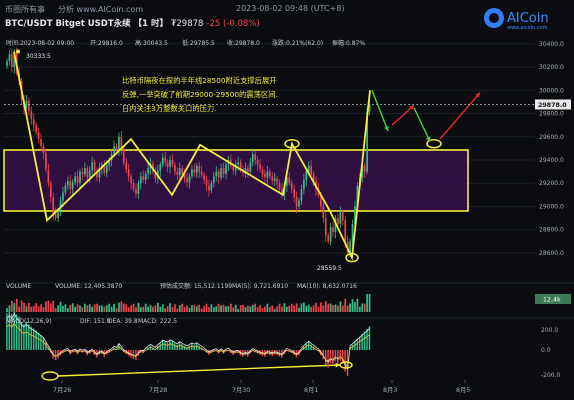  Describe the element at coordinates (18, 51) in the screenshot. I see `high-point-marker` at that location.